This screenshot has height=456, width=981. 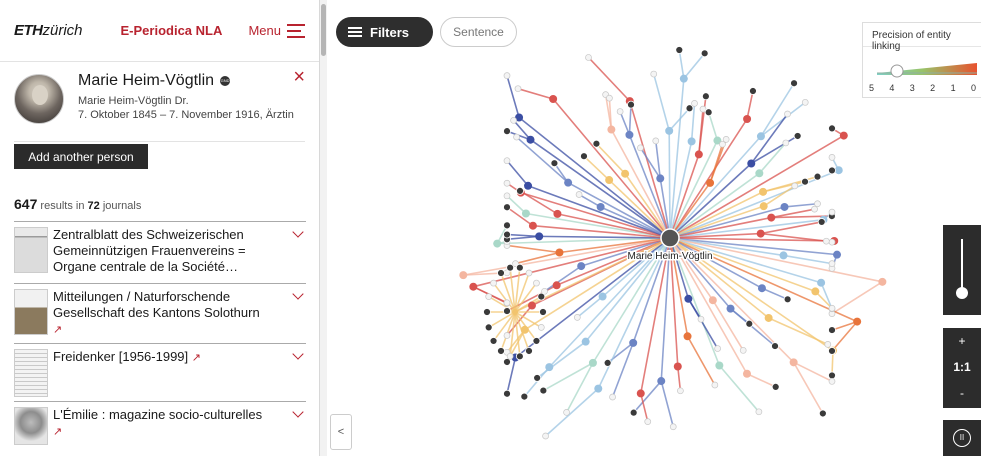 I want to click on person-name-row: Marie Heim-Vögtlin GND, so click(x=186, y=81).